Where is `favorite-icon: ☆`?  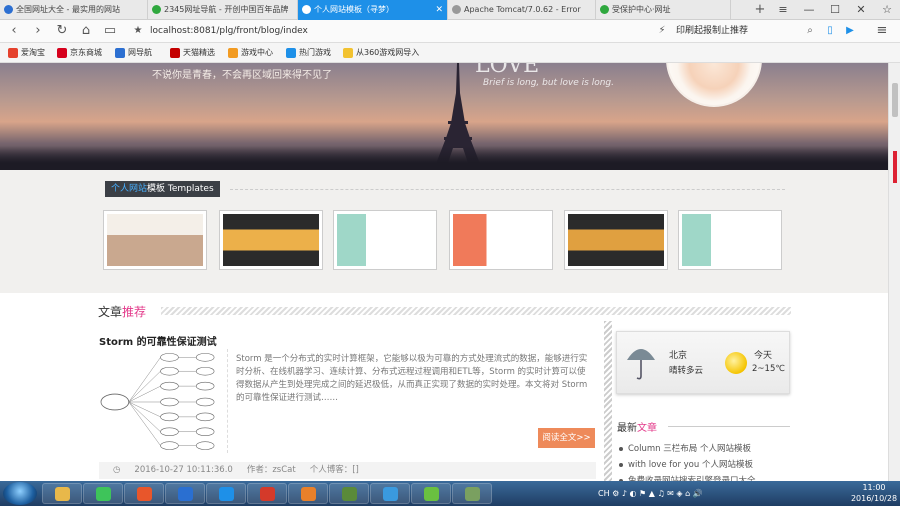
favorite-icon: ☆ is located at coordinates (887, 10).